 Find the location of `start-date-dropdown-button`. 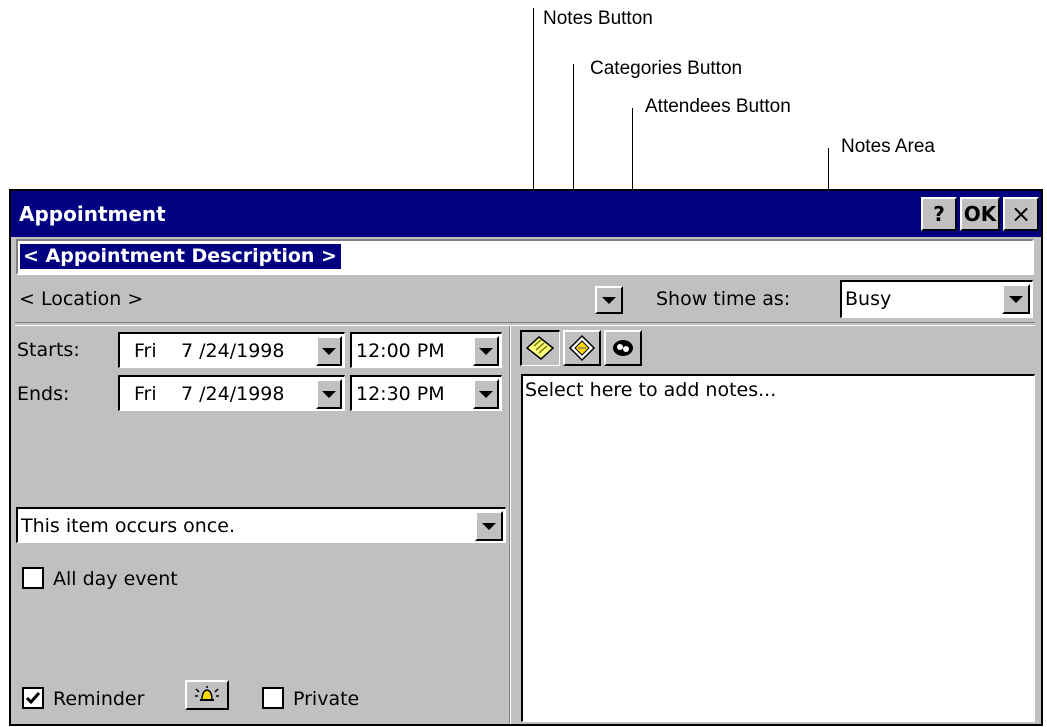

start-date-dropdown-button is located at coordinates (329, 351).